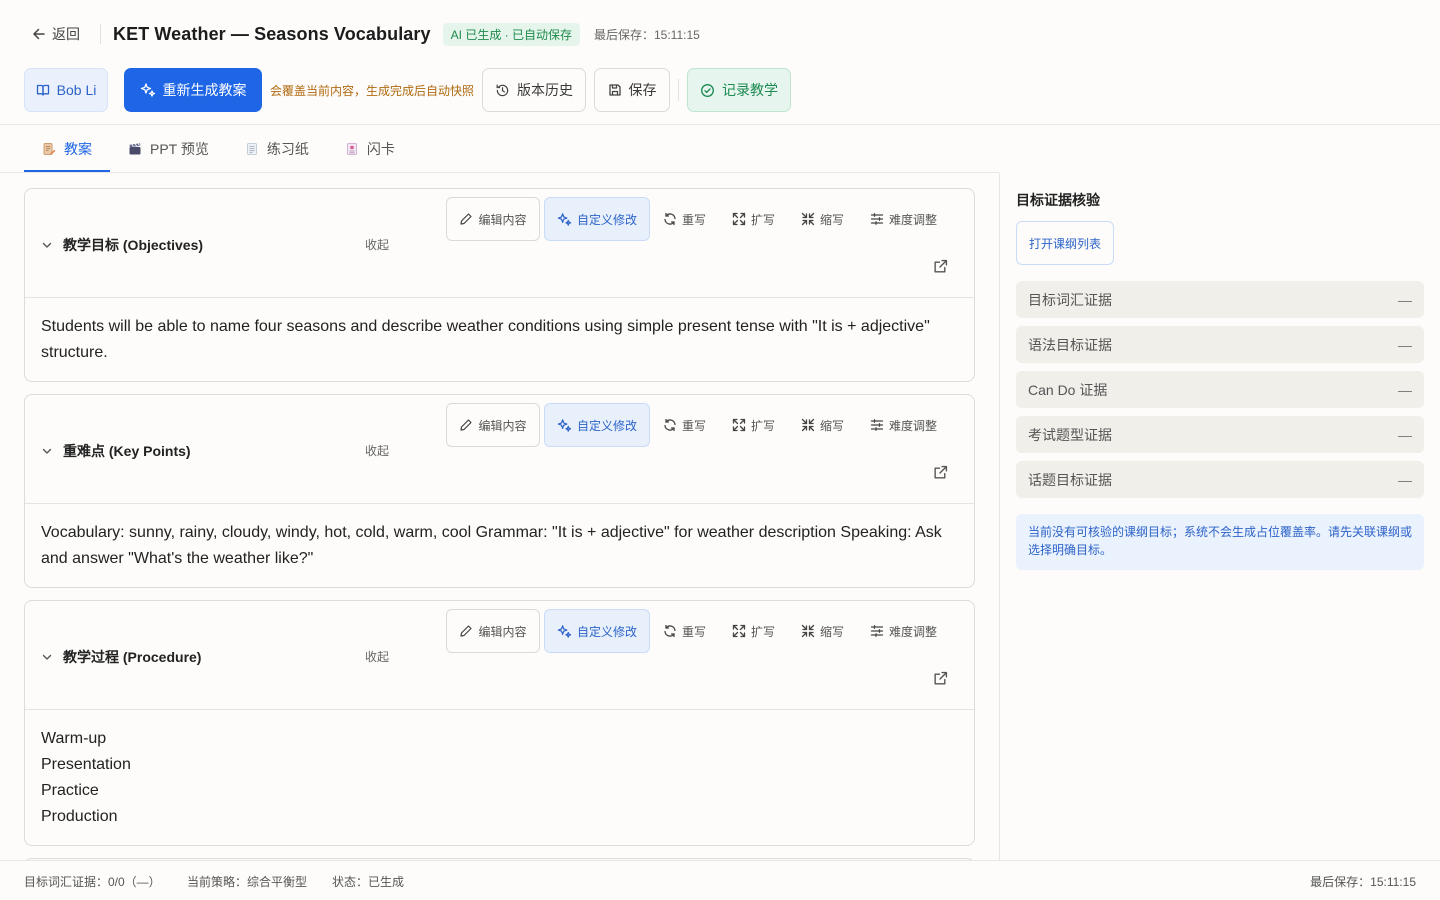 Image resolution: width=1440 pixels, height=900 pixels. Describe the element at coordinates (380, 148) in the screenshot. I see `tab-label: 闪卡` at that location.